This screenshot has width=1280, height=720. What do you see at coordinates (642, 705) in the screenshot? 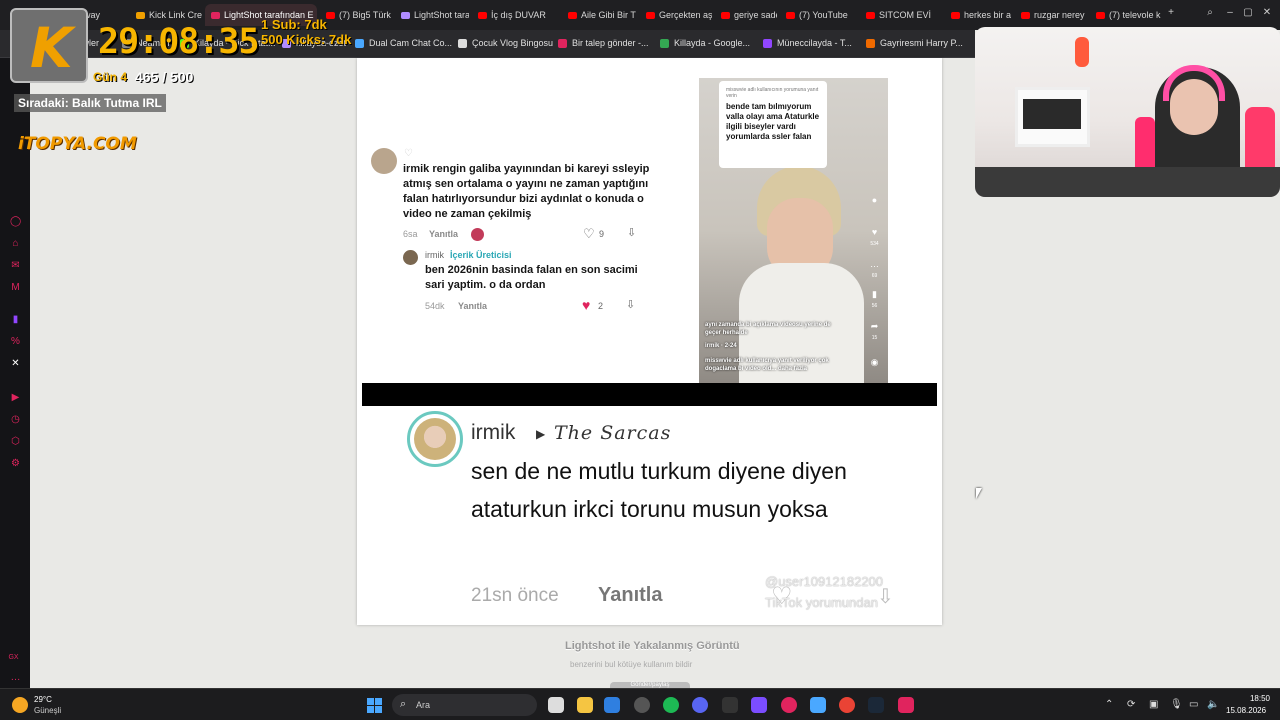
I see `obs-icon` at bounding box center [642, 705].